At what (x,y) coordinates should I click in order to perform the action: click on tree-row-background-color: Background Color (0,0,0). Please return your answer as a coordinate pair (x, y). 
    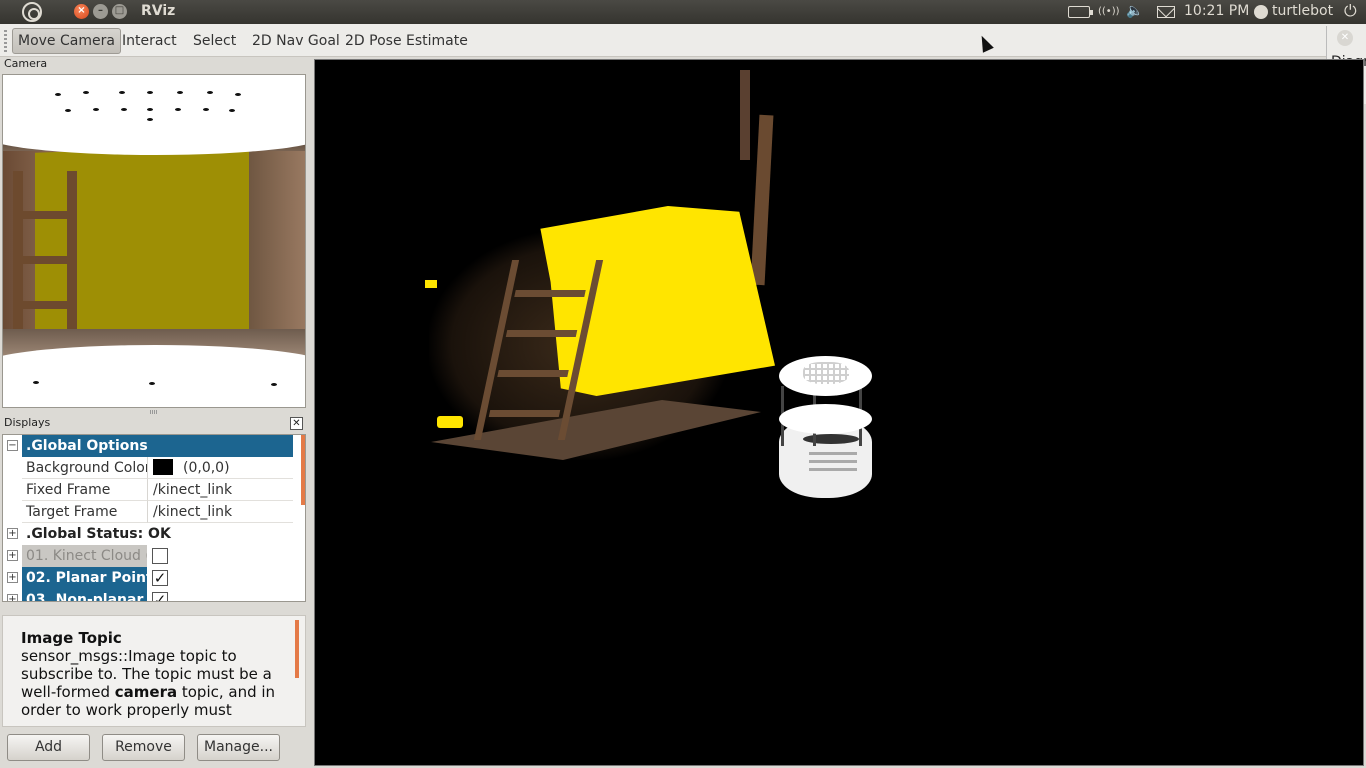
    Looking at the image, I should click on (148, 468).